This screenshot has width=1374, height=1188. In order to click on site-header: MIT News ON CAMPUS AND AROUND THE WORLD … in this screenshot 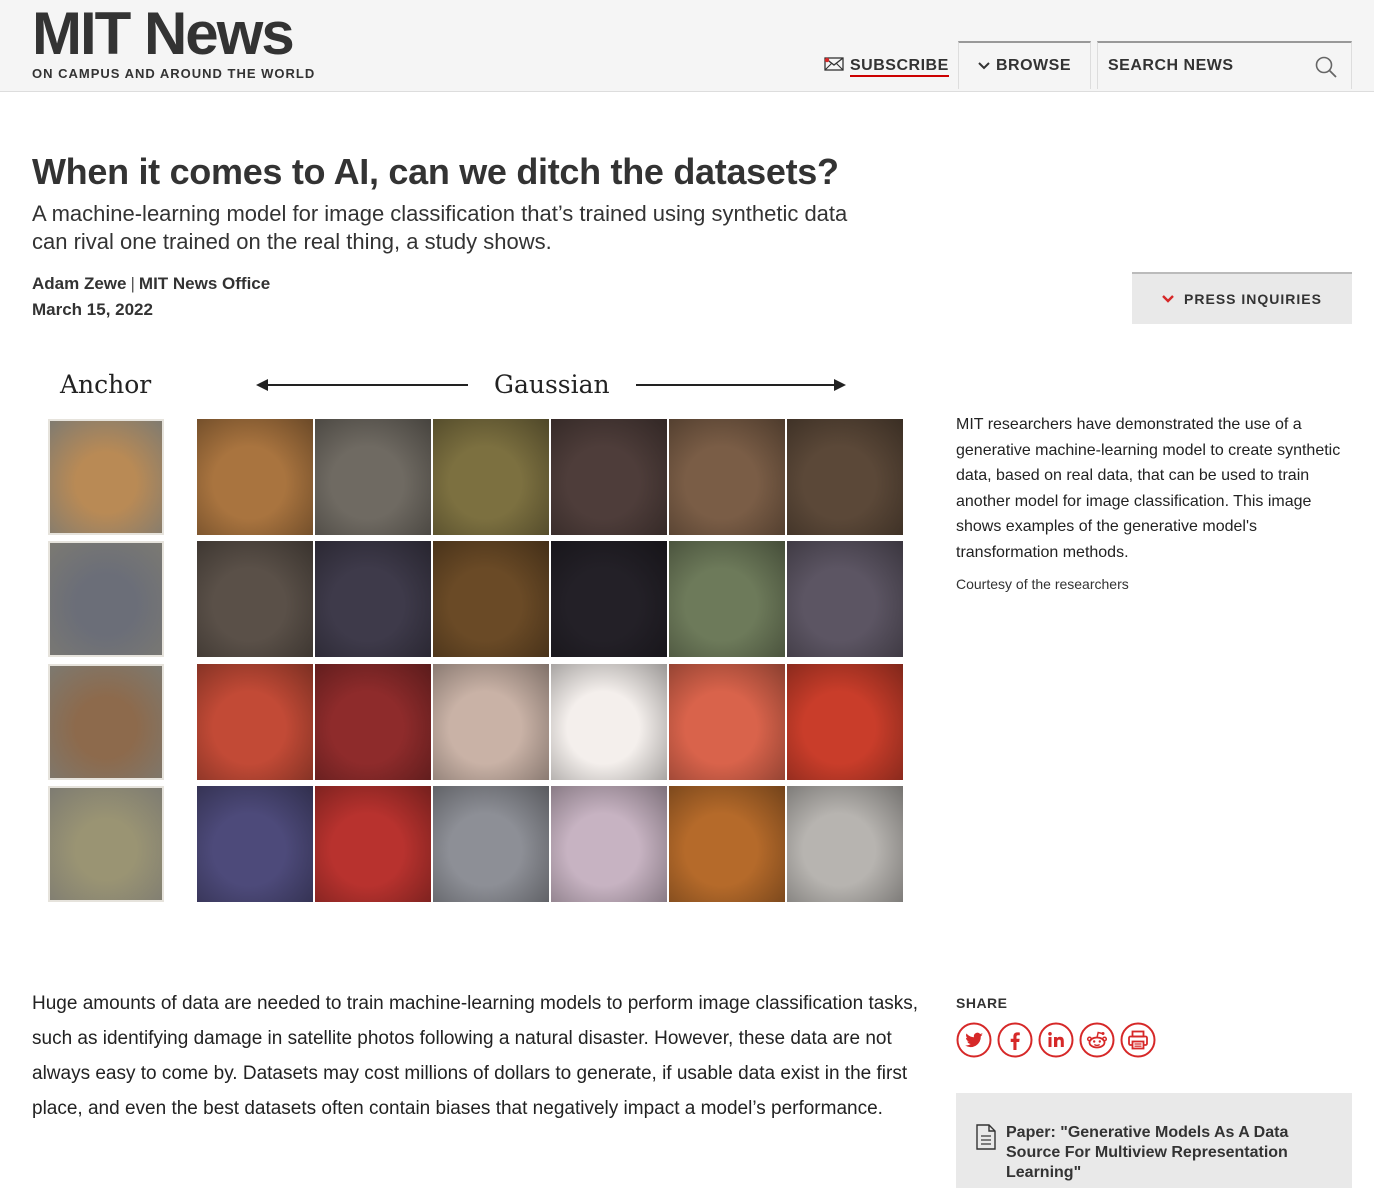, I will do `click(687, 46)`.